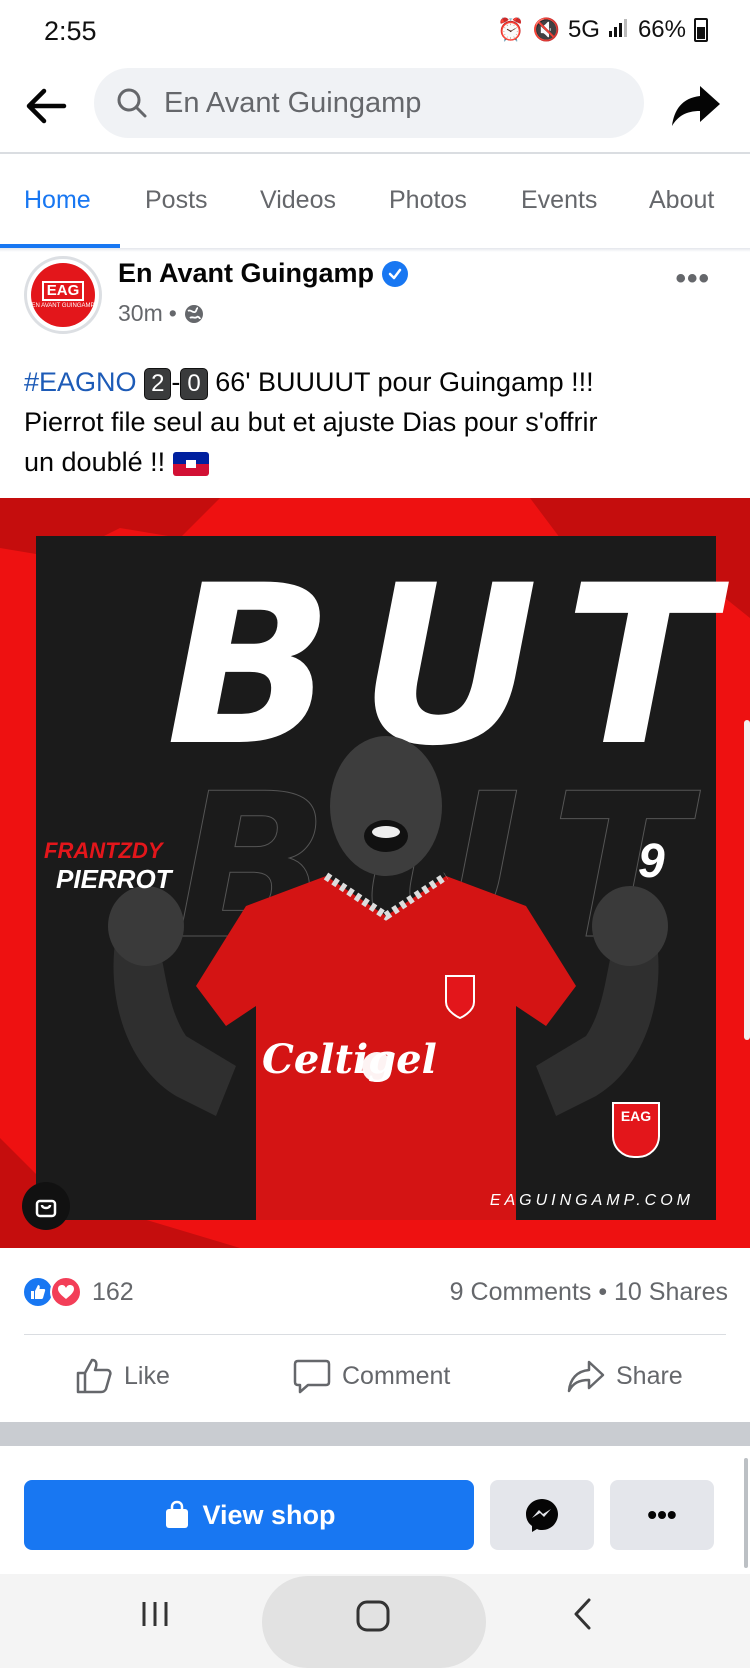 The image size is (750, 1668). What do you see at coordinates (701, 30) in the screenshot?
I see `battery-icon` at bounding box center [701, 30].